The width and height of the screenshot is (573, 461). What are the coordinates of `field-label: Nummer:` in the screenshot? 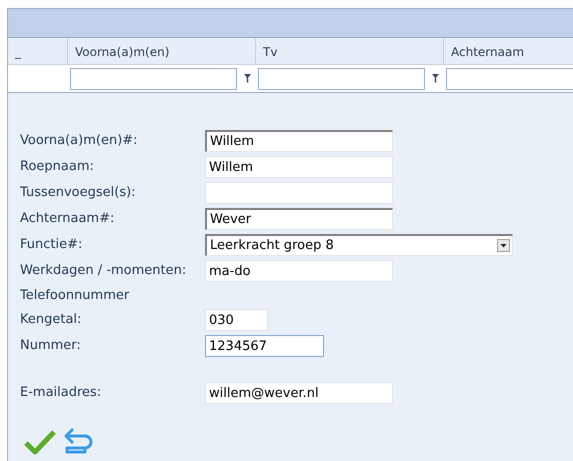 It's located at (51, 346).